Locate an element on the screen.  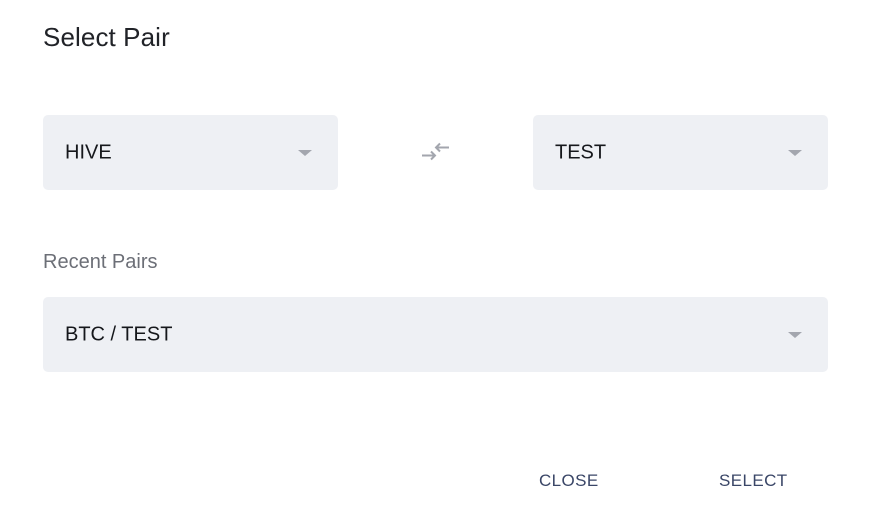
quote-asset-select: TEST is located at coordinates (680, 152).